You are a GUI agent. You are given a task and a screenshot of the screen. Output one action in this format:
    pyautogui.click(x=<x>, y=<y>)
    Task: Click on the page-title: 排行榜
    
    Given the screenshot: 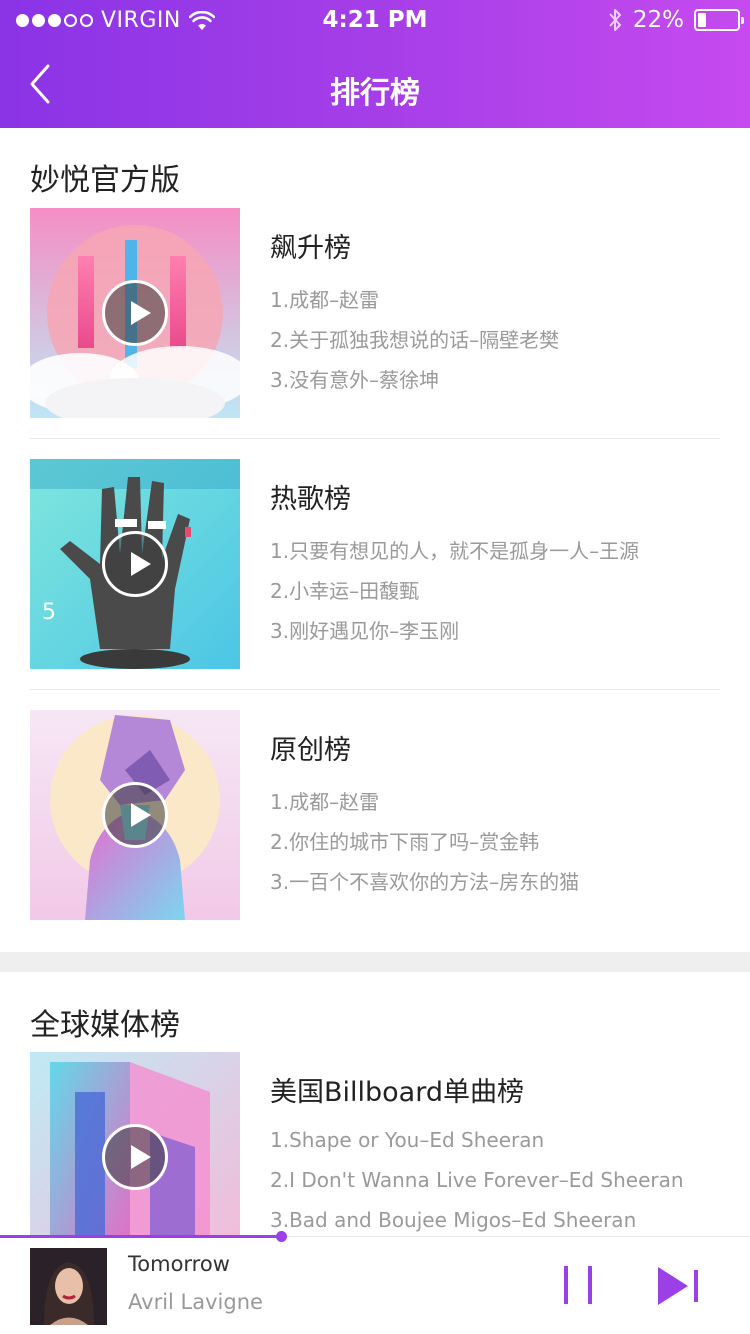 What is the action you would take?
    pyautogui.click(x=375, y=93)
    